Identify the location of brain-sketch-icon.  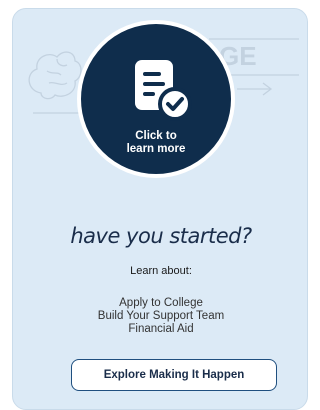
(55, 75).